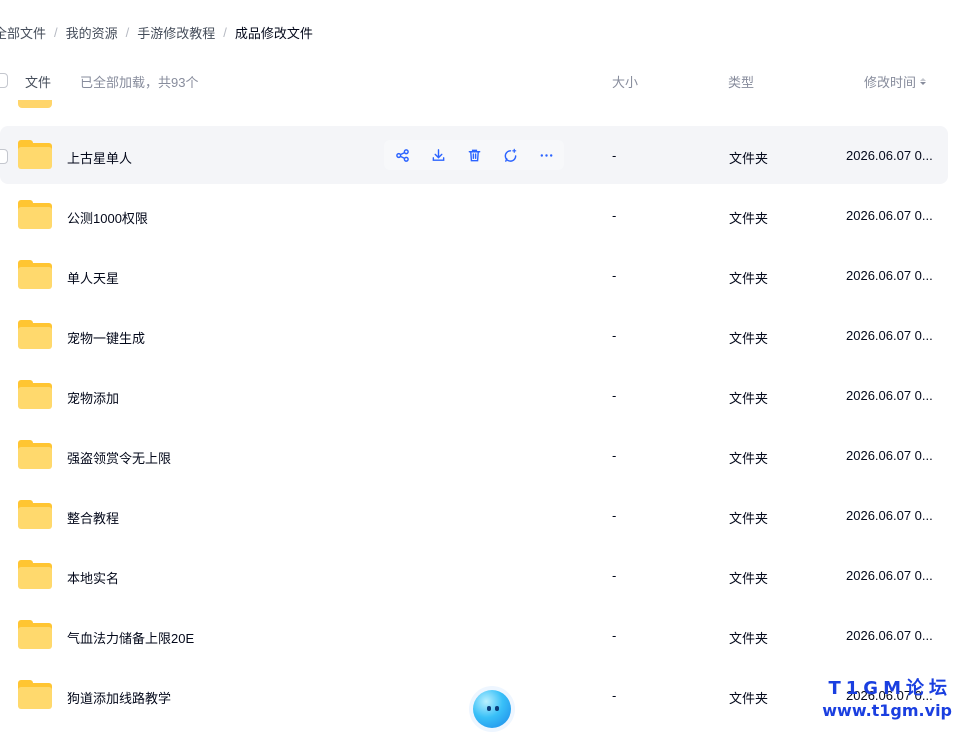  What do you see at coordinates (438, 155) in the screenshot?
I see `download-icon` at bounding box center [438, 155].